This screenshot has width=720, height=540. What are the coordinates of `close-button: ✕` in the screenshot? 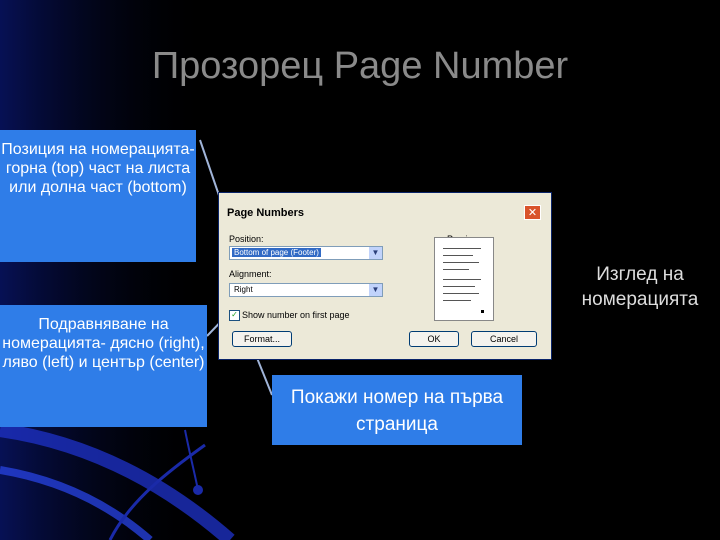 It's located at (532, 212).